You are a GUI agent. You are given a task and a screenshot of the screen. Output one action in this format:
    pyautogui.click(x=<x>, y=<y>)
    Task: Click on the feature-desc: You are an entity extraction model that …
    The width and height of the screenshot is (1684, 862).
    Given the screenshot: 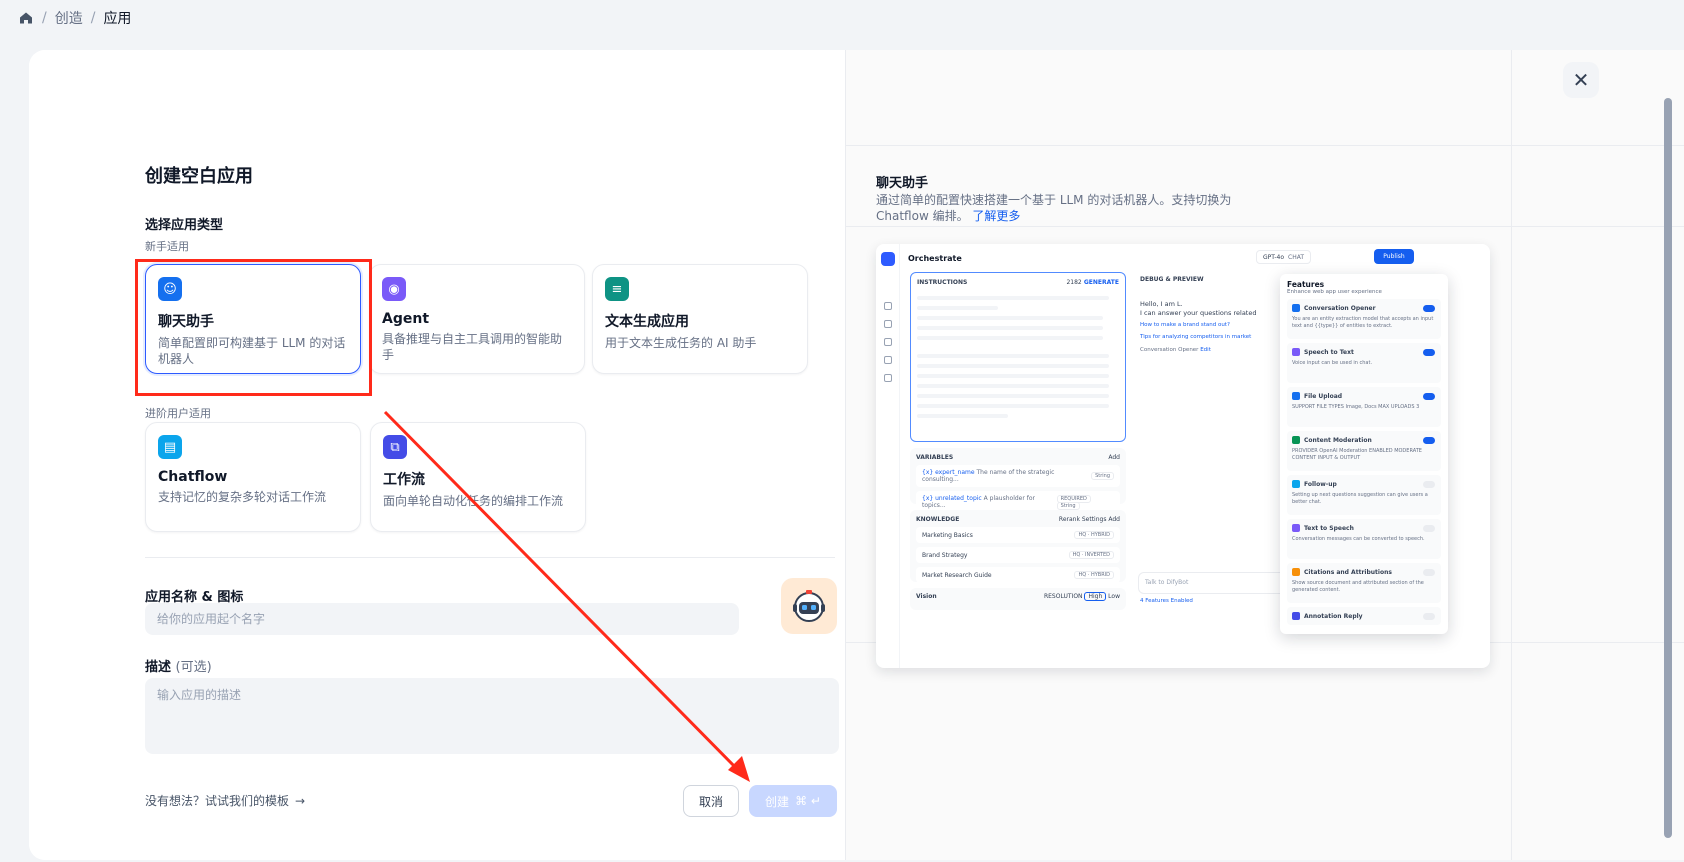 What is the action you would take?
    pyautogui.click(x=1363, y=322)
    